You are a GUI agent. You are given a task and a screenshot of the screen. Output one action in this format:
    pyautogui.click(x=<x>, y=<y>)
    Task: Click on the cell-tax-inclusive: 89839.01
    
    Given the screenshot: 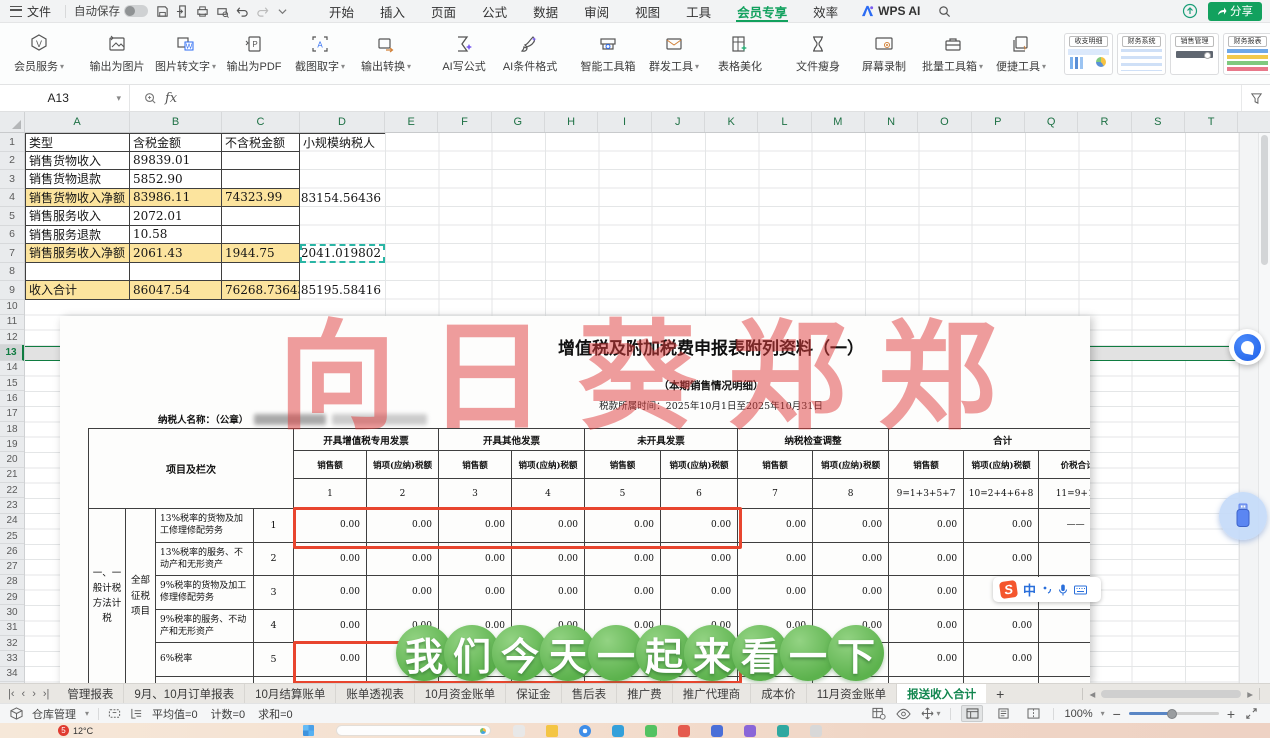 What is the action you would take?
    pyautogui.click(x=176, y=160)
    